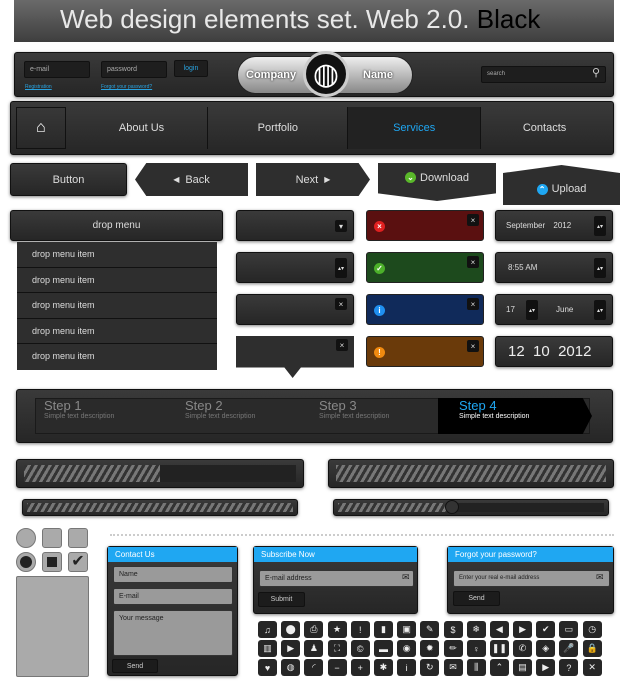 Image resolution: width=630 pixels, height=700 pixels. Describe the element at coordinates (383, 629) in the screenshot. I see `trash-icon: ▮` at that location.